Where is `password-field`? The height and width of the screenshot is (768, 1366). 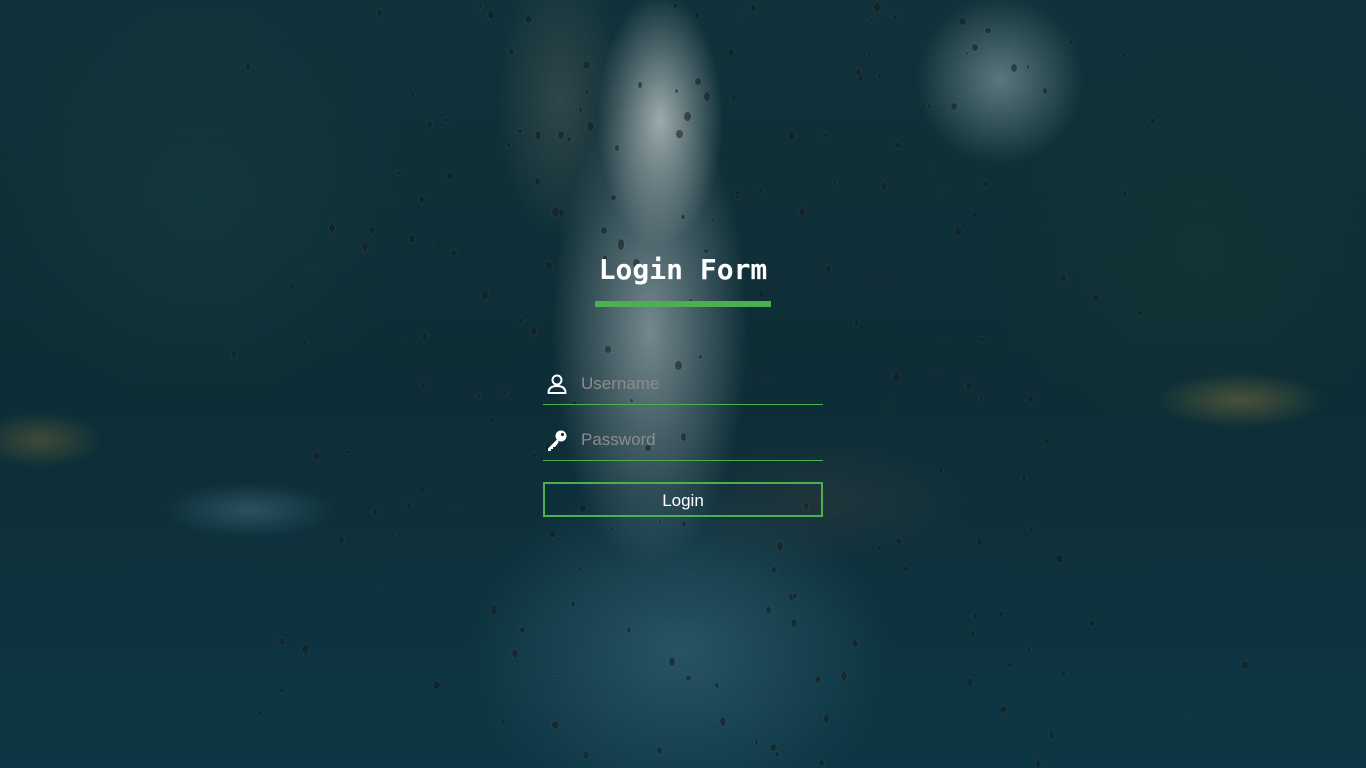 password-field is located at coordinates (683, 444).